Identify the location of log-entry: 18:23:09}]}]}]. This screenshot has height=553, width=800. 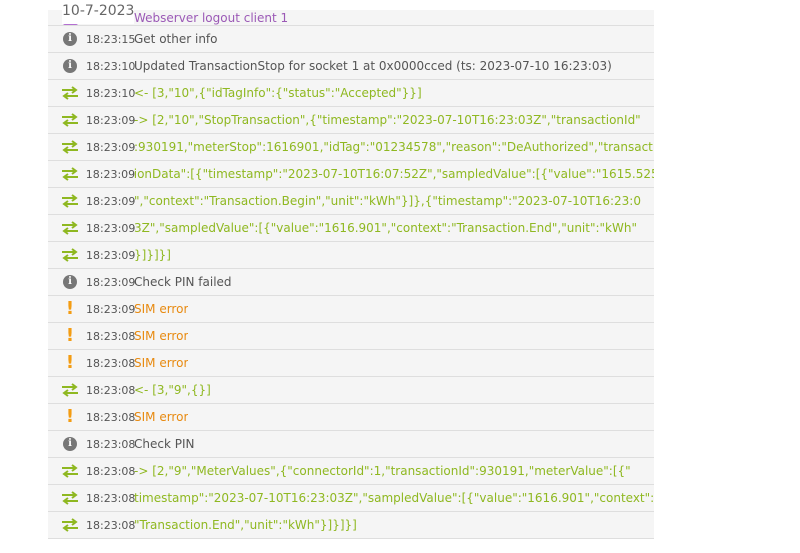
(351, 255).